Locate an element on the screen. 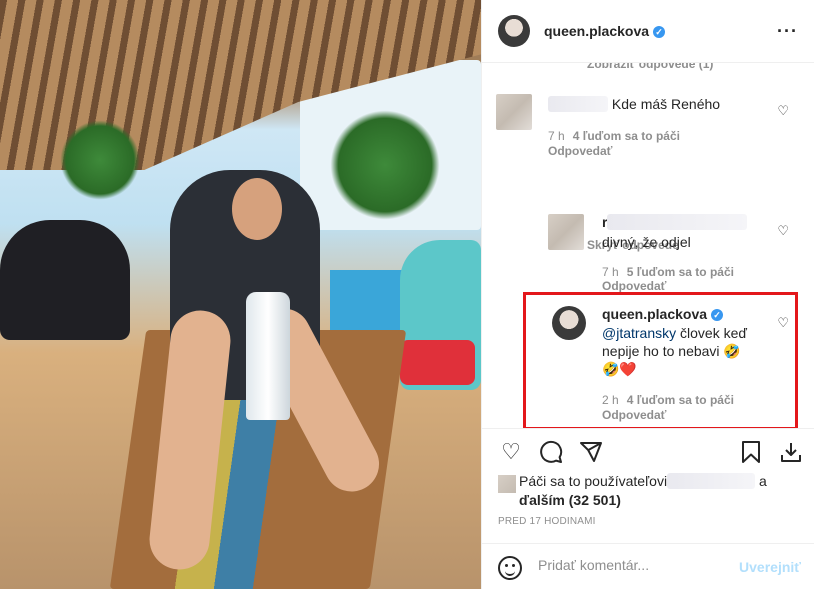  add-comment-bar: Uverejniť is located at coordinates (648, 566).